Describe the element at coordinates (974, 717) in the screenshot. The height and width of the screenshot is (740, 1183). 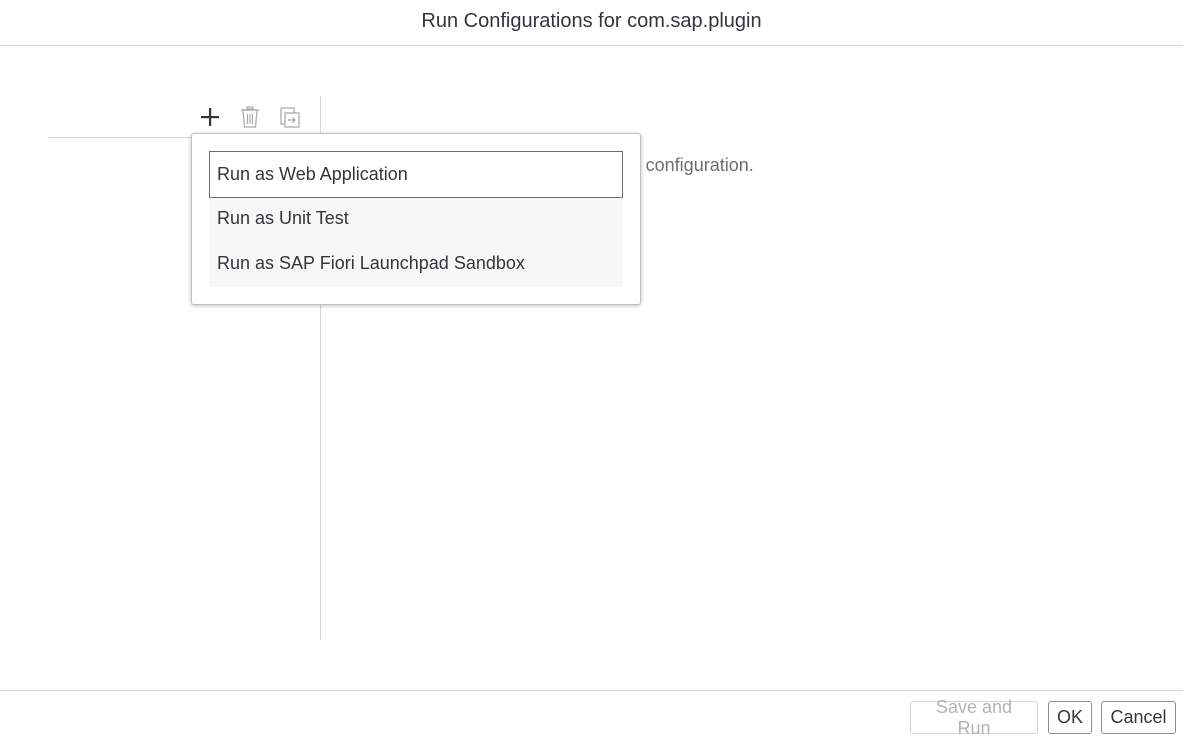
I see `save-and-run-button: Save and Run` at that location.